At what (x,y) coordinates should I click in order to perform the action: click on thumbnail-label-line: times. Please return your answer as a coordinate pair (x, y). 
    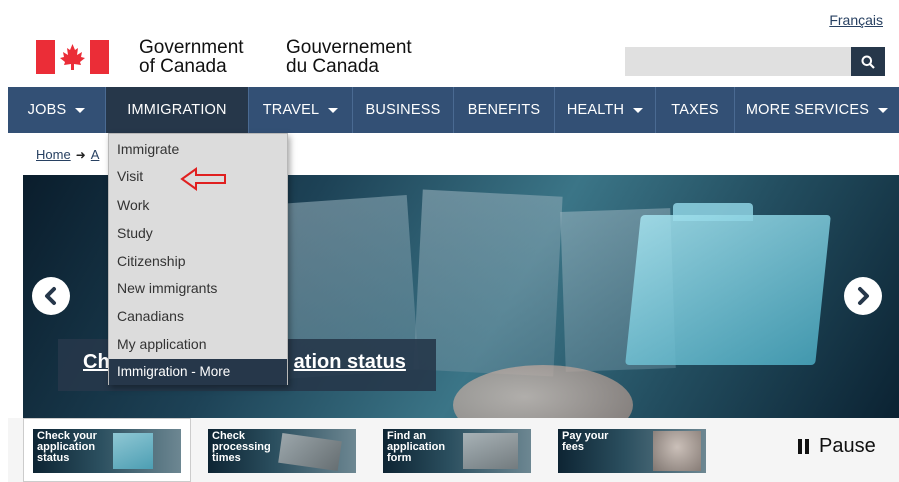
    Looking at the image, I should click on (226, 458).